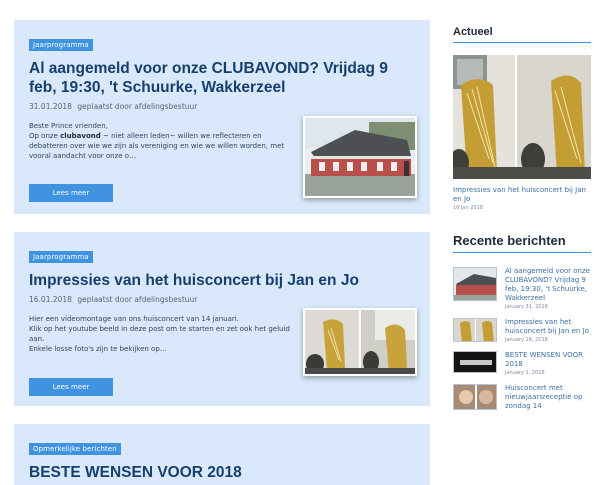 The height and width of the screenshot is (485, 599). Describe the element at coordinates (522, 243) in the screenshot. I see `recent-posts-heading: Recente berichten` at that location.